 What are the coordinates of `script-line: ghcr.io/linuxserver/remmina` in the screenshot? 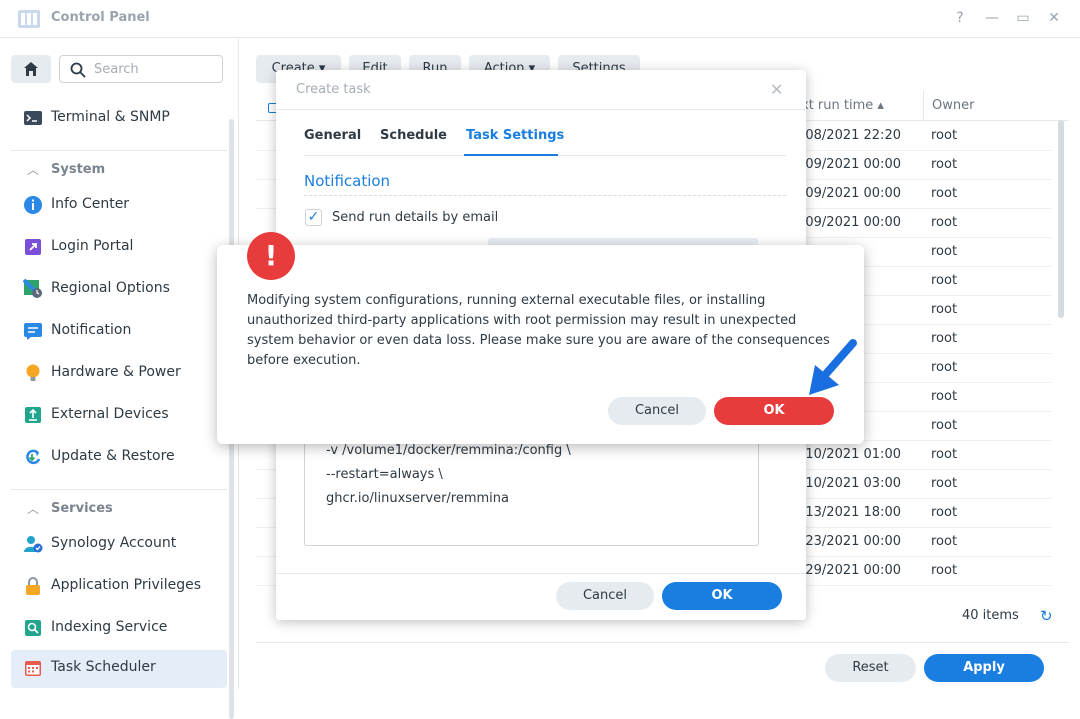 It's located at (417, 498).